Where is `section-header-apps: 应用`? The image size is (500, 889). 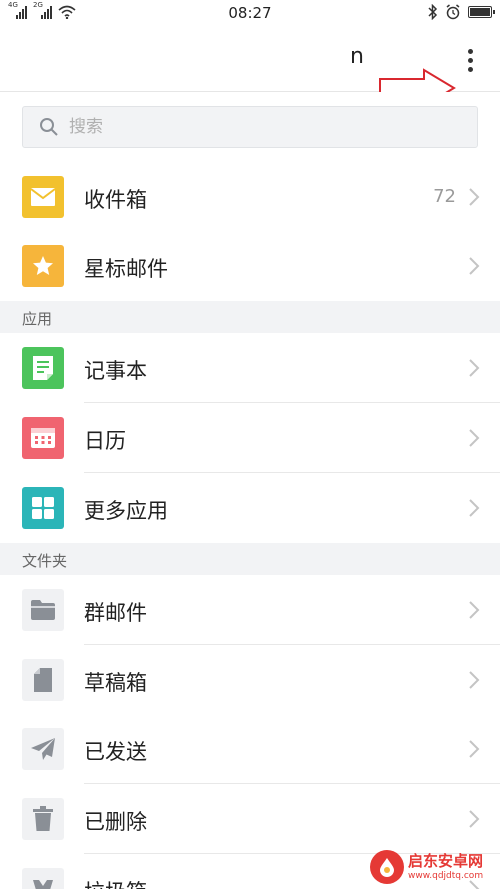 section-header-apps: 应用 is located at coordinates (250, 317).